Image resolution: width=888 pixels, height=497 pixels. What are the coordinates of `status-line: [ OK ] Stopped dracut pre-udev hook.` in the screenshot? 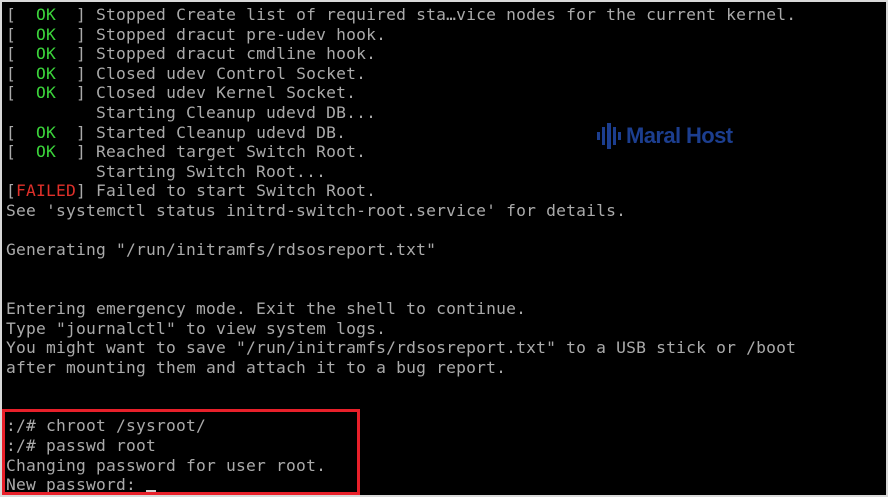 It's located at (445, 35).